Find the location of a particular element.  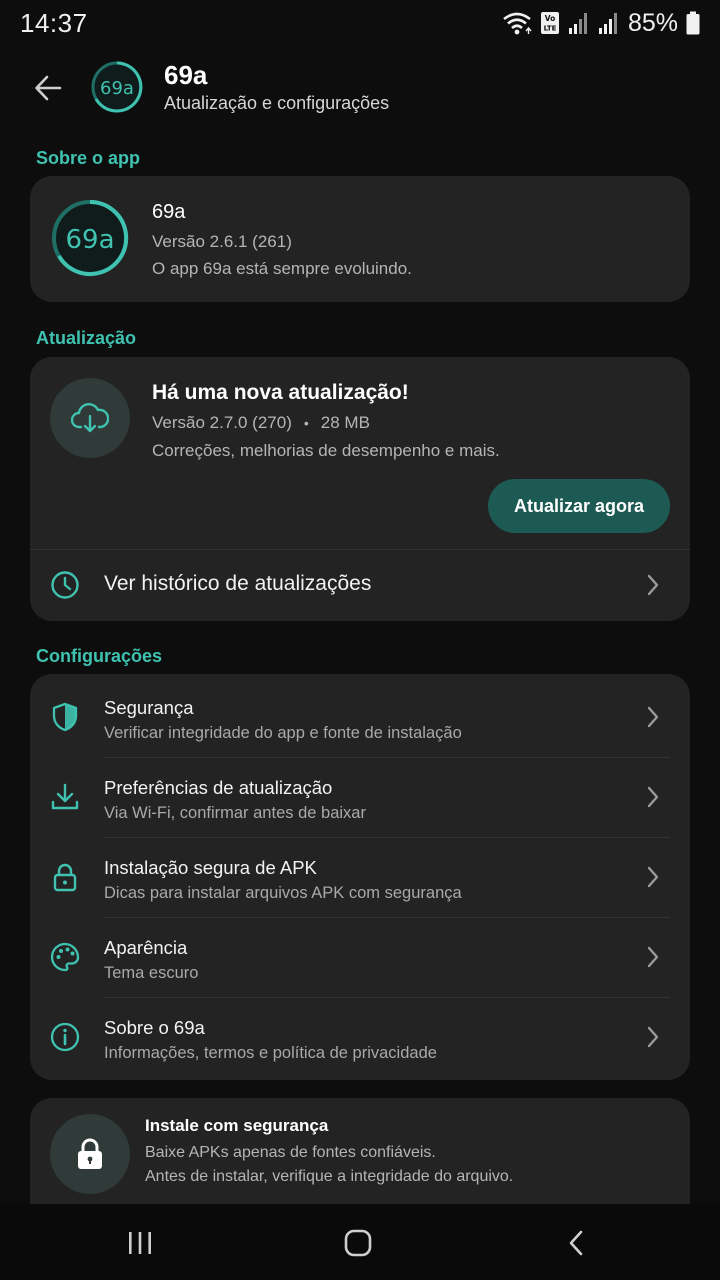

home-button is located at coordinates (358, 1243).